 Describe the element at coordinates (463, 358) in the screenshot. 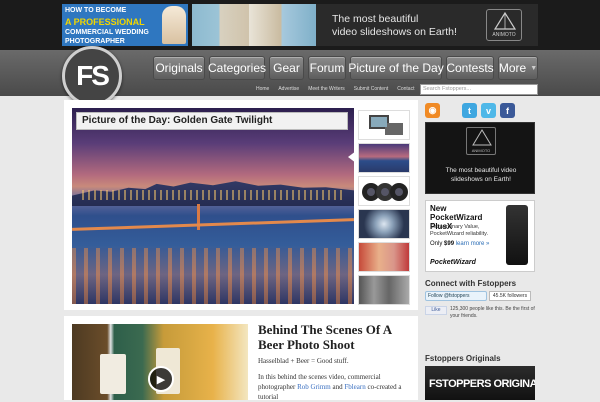

I see `originals-heading: Fstoppers Originals` at that location.